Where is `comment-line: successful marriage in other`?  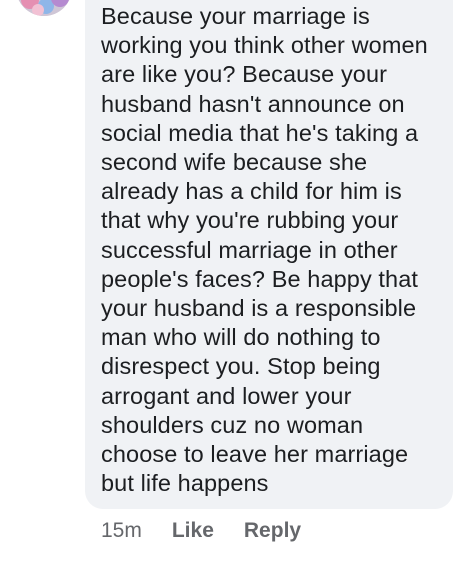
comment-line: successful marriage in other is located at coordinates (249, 249).